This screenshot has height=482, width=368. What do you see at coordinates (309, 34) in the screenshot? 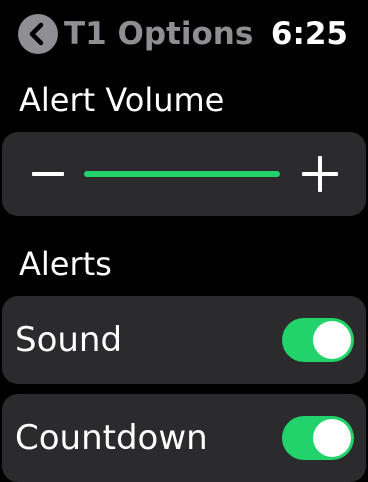
I see `clock: 6:25` at bounding box center [309, 34].